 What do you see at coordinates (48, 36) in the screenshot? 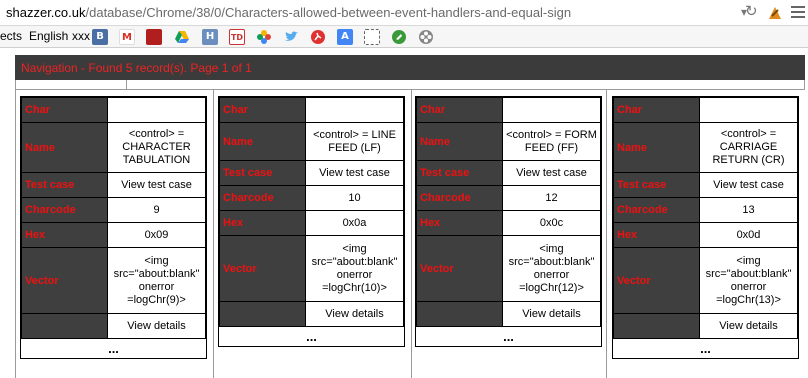
I see `bookmark-english: English` at bounding box center [48, 36].